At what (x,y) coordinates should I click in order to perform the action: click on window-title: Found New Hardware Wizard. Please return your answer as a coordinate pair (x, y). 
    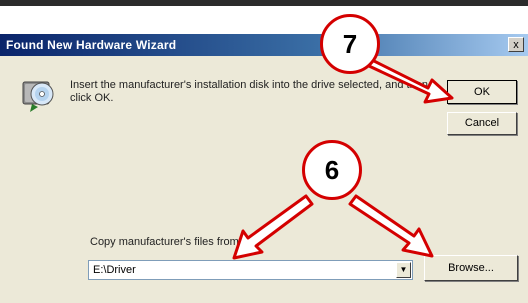
    Looking at the image, I should click on (91, 45).